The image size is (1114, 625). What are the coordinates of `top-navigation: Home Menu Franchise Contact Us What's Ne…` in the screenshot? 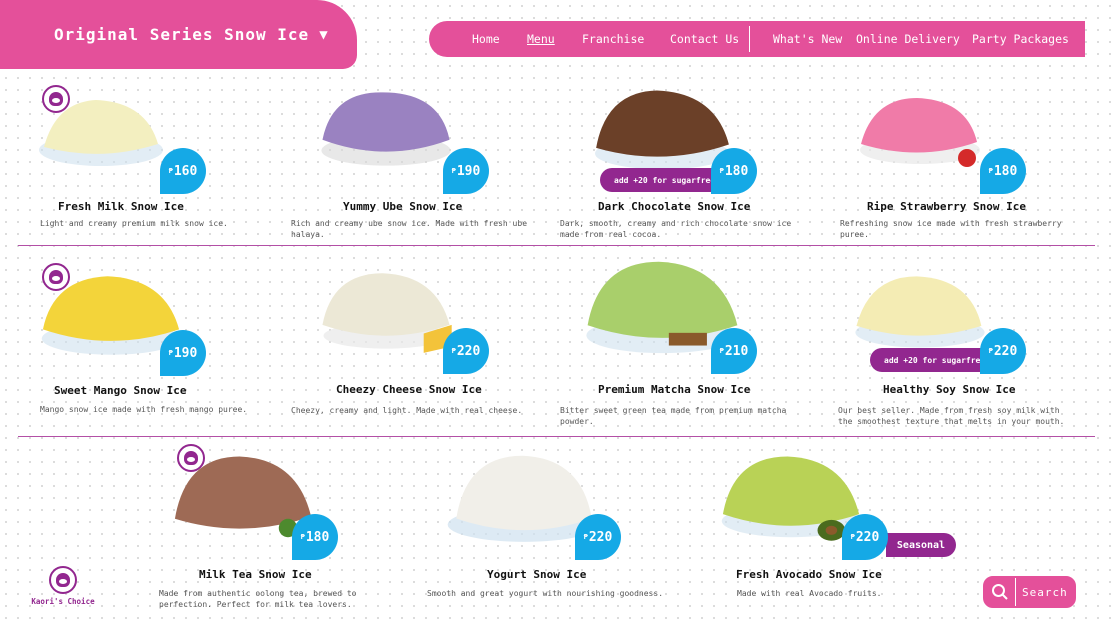 It's located at (757, 39).